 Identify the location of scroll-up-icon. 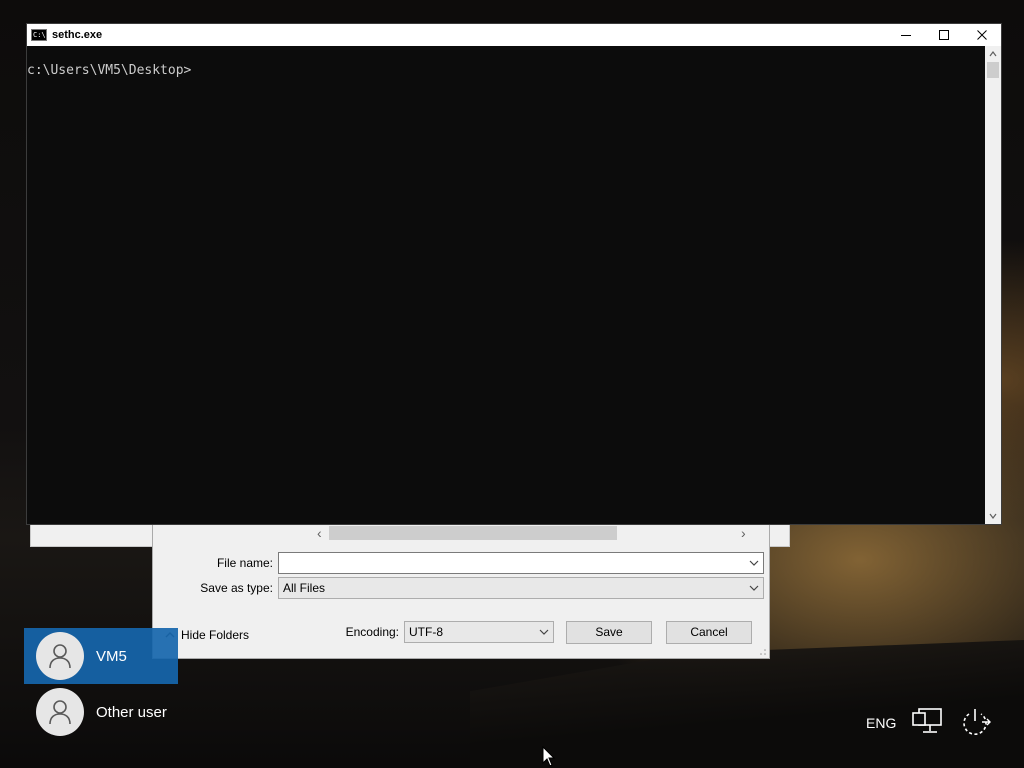
(993, 54).